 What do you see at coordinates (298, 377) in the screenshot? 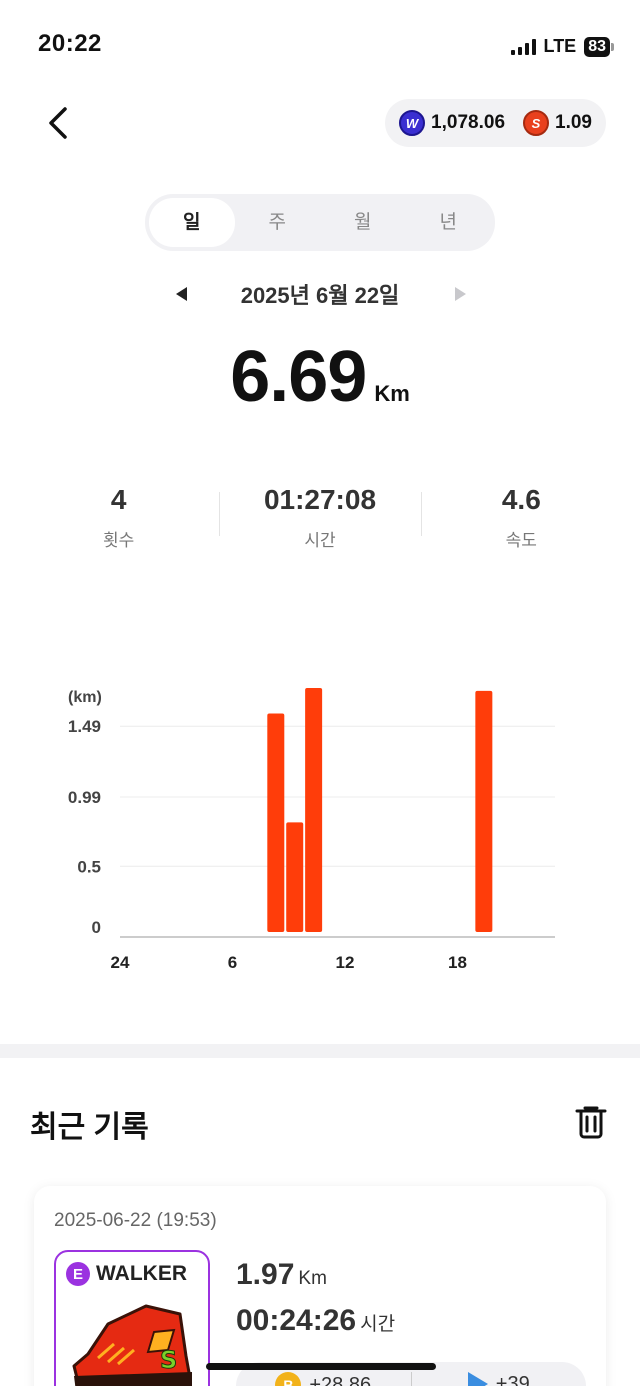
I see `distance-value: 6.69` at bounding box center [298, 377].